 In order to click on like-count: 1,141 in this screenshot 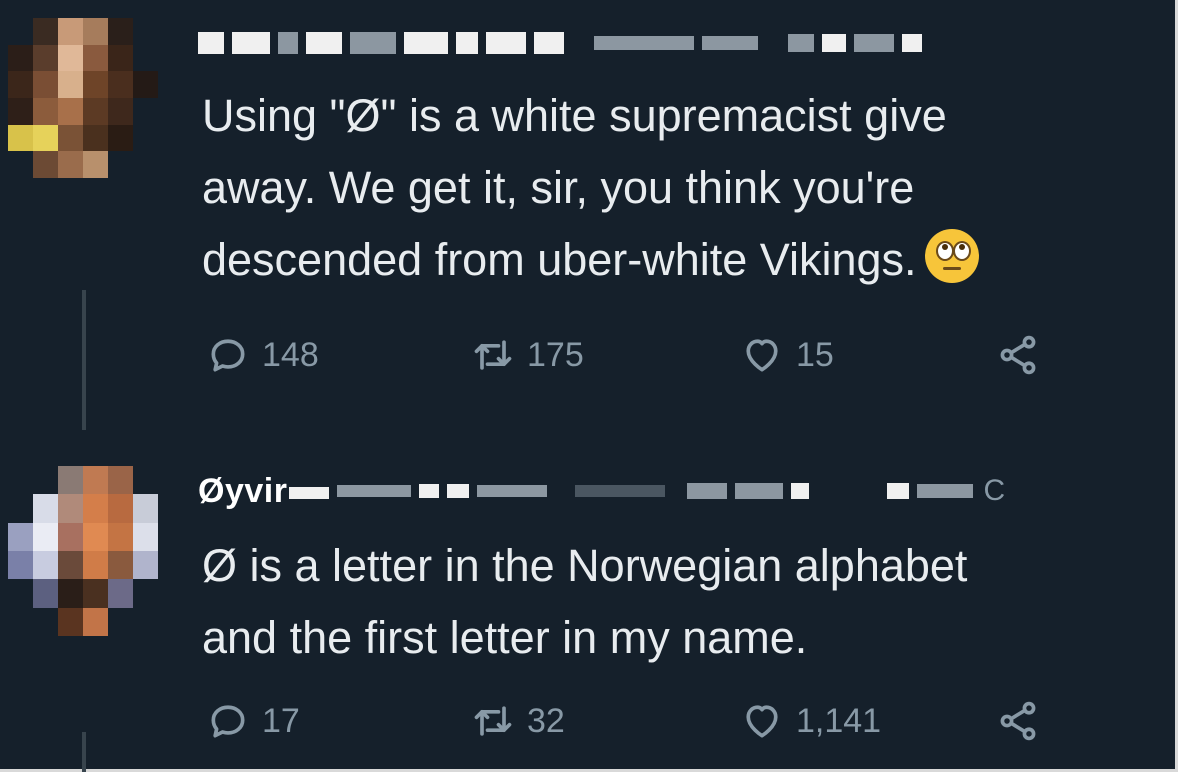, I will do `click(839, 720)`.